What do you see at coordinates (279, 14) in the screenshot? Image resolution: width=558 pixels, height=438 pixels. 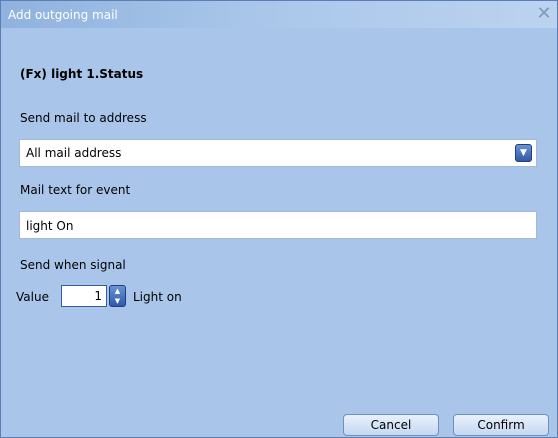 I see `title-bar: Add outgoing mail ✕` at bounding box center [279, 14].